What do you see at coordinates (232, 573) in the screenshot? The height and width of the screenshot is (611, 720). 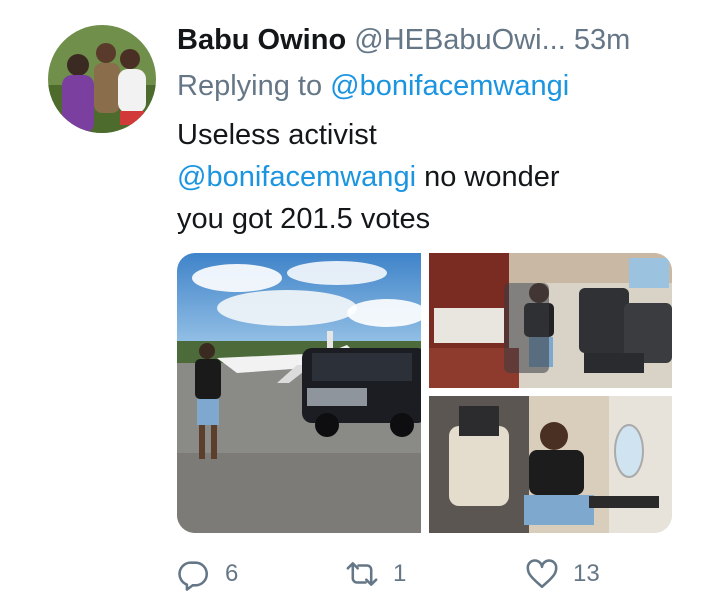 I see `reply-count: 6` at bounding box center [232, 573].